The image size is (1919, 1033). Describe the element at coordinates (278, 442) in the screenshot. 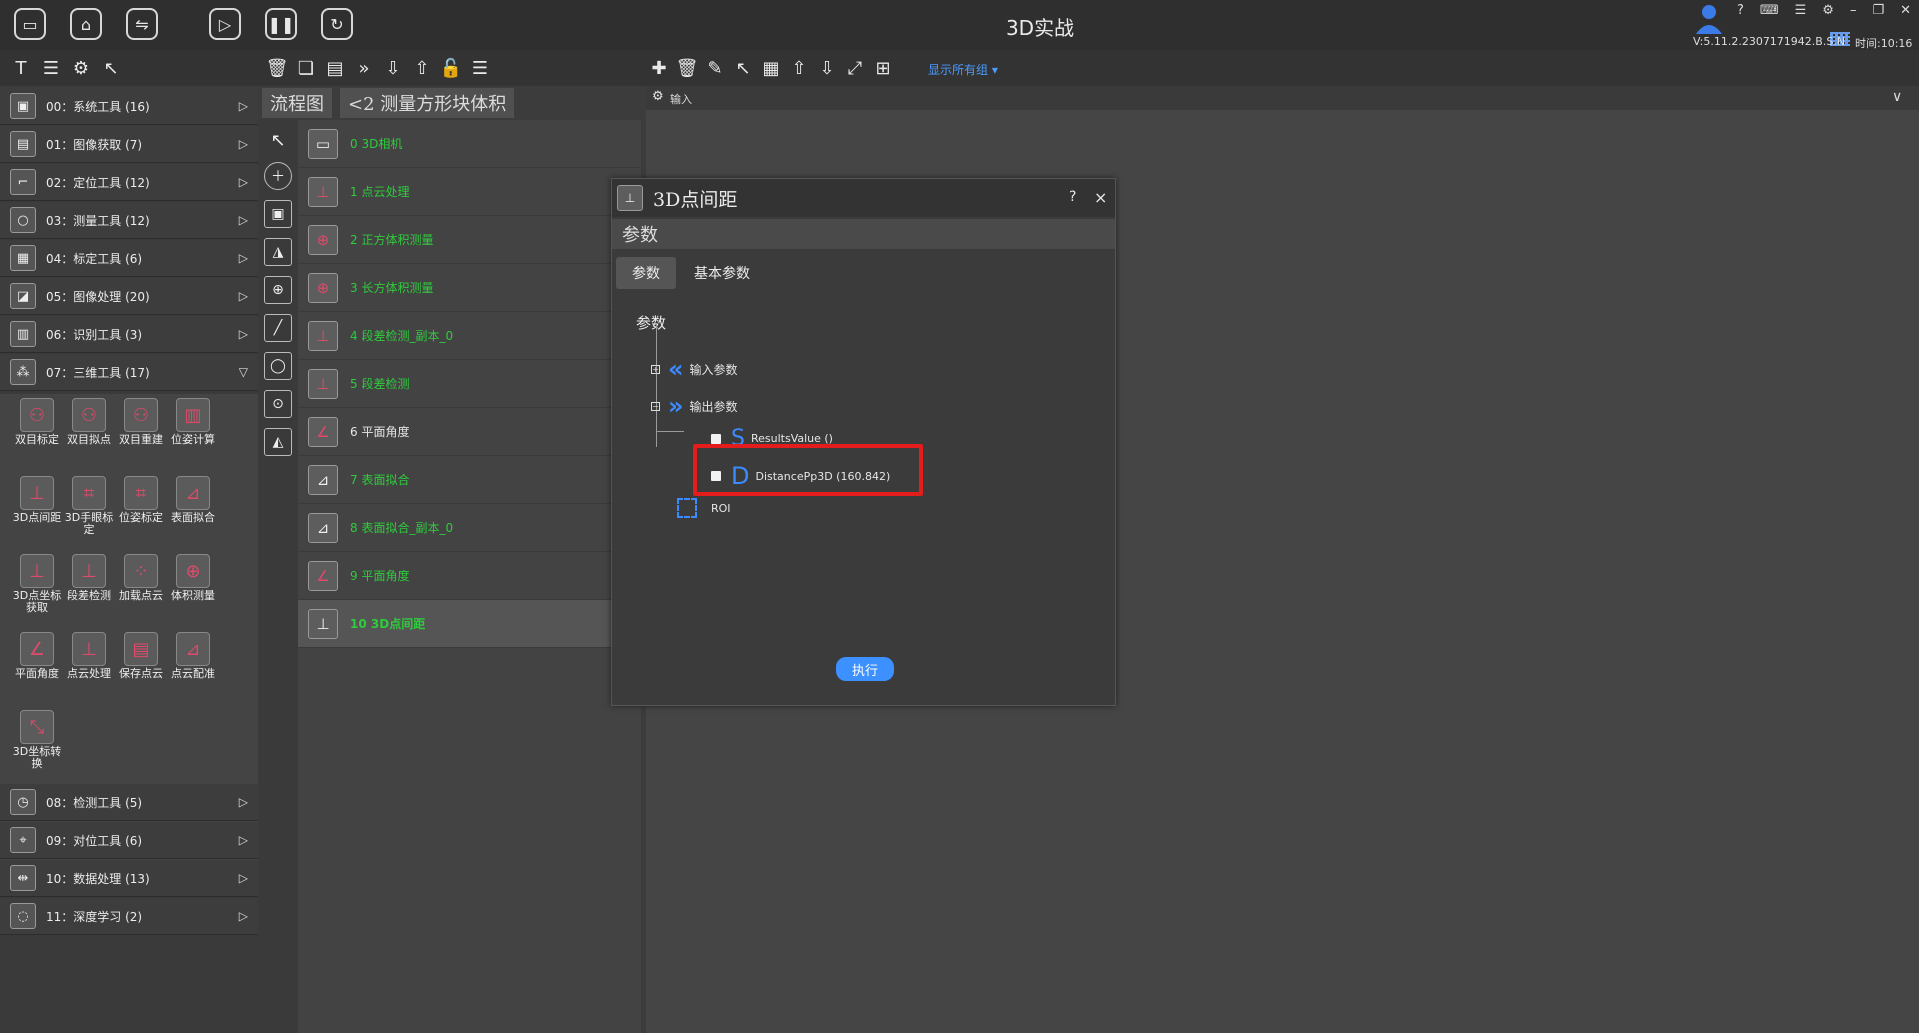

I see `shapes-tool-icon: ◭` at that location.